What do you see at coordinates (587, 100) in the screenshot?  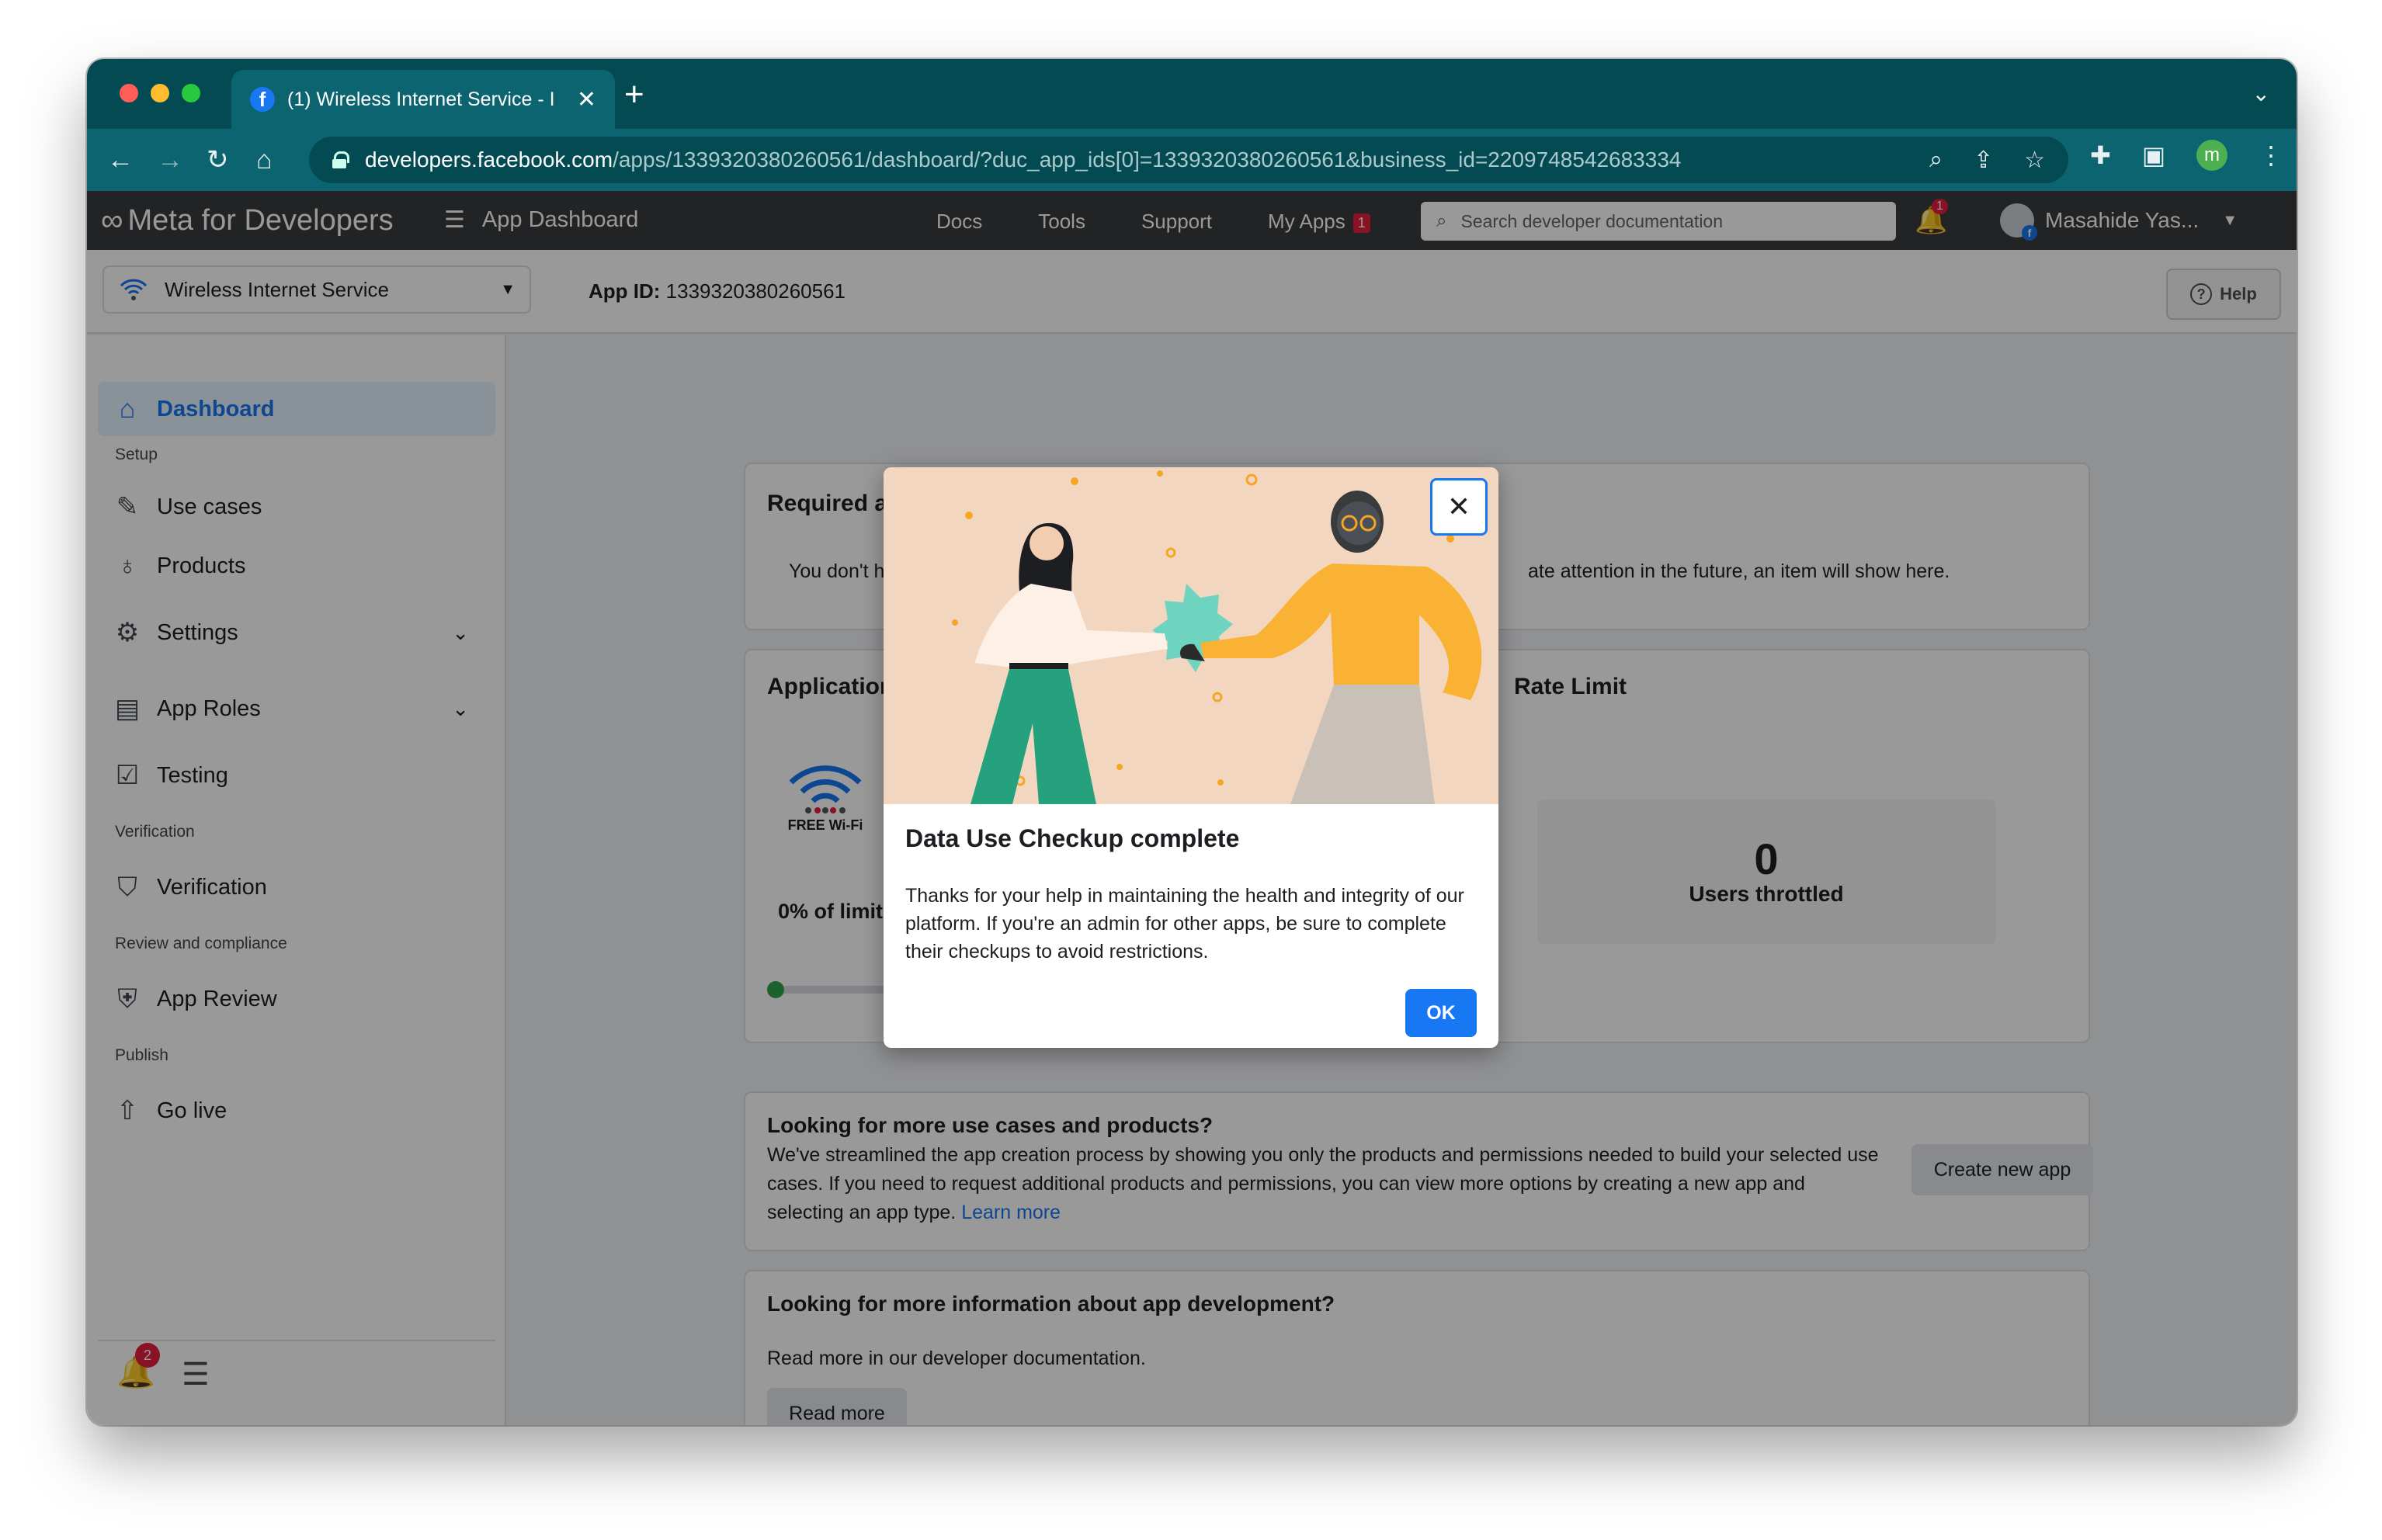 I see `tab-close-icon: ✕` at bounding box center [587, 100].